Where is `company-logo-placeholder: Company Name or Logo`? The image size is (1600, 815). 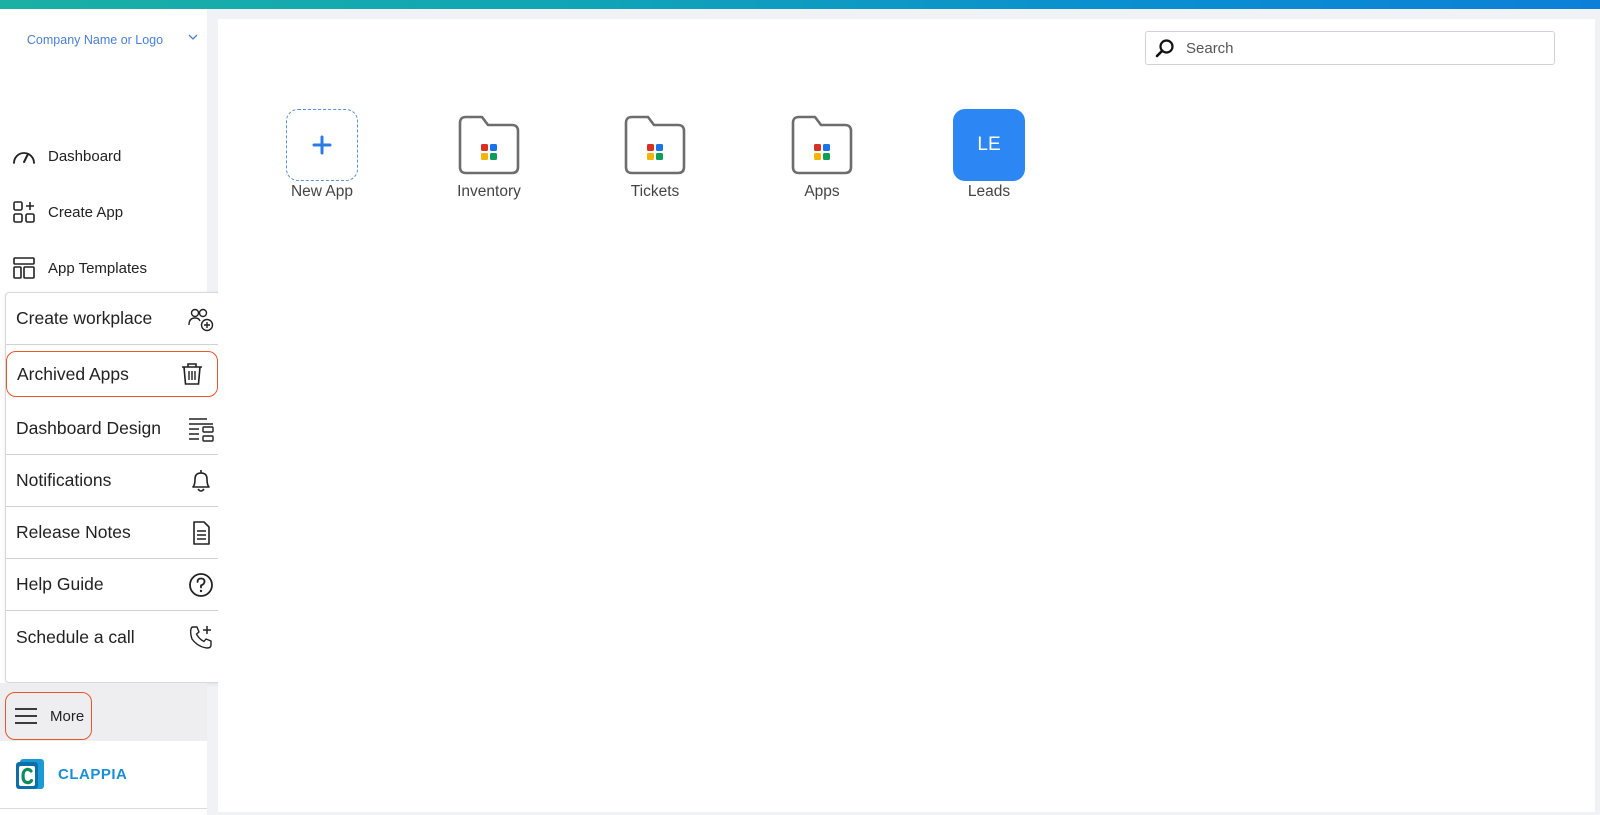 company-logo-placeholder: Company Name or Logo is located at coordinates (95, 40).